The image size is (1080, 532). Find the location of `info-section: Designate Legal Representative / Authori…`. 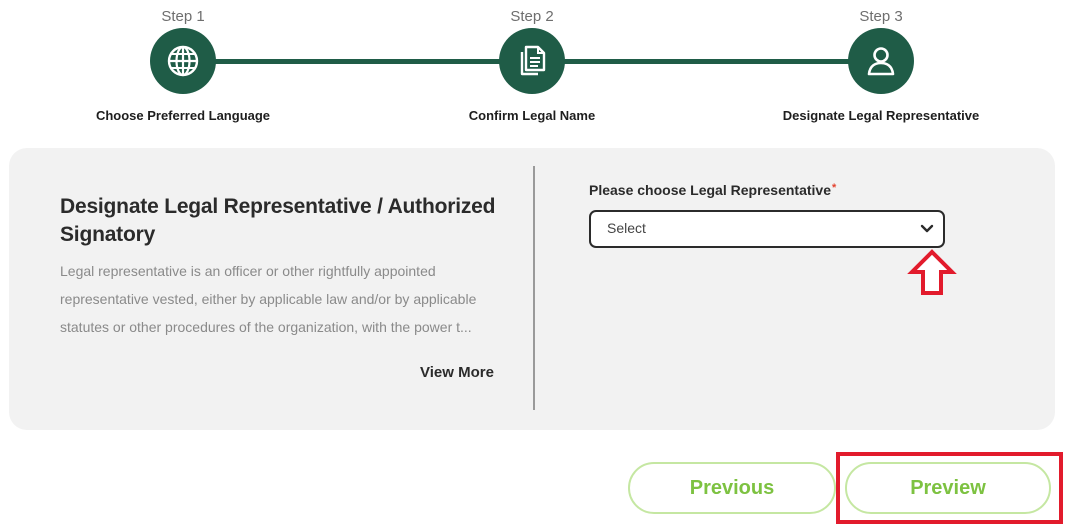

info-section: Designate Legal Representative / Authori… is located at coordinates (280, 267).